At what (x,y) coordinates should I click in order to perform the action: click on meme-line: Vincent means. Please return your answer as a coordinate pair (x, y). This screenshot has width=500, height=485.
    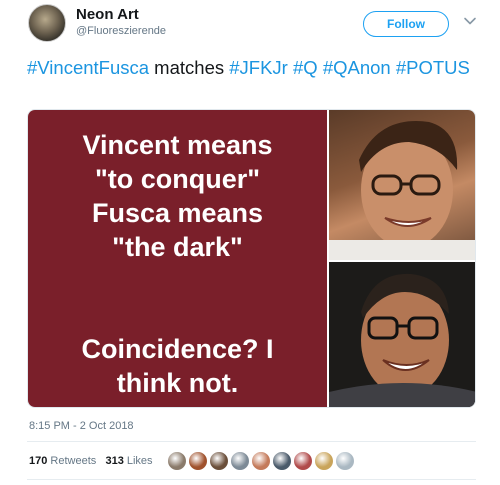
    Looking at the image, I should click on (177, 145).